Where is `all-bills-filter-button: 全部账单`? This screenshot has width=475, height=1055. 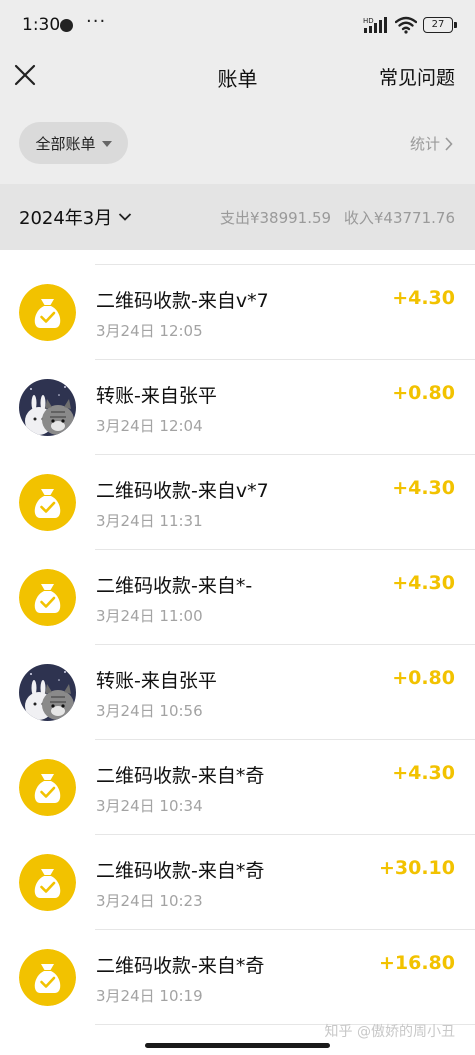 all-bills-filter-button: 全部账单 is located at coordinates (73, 143).